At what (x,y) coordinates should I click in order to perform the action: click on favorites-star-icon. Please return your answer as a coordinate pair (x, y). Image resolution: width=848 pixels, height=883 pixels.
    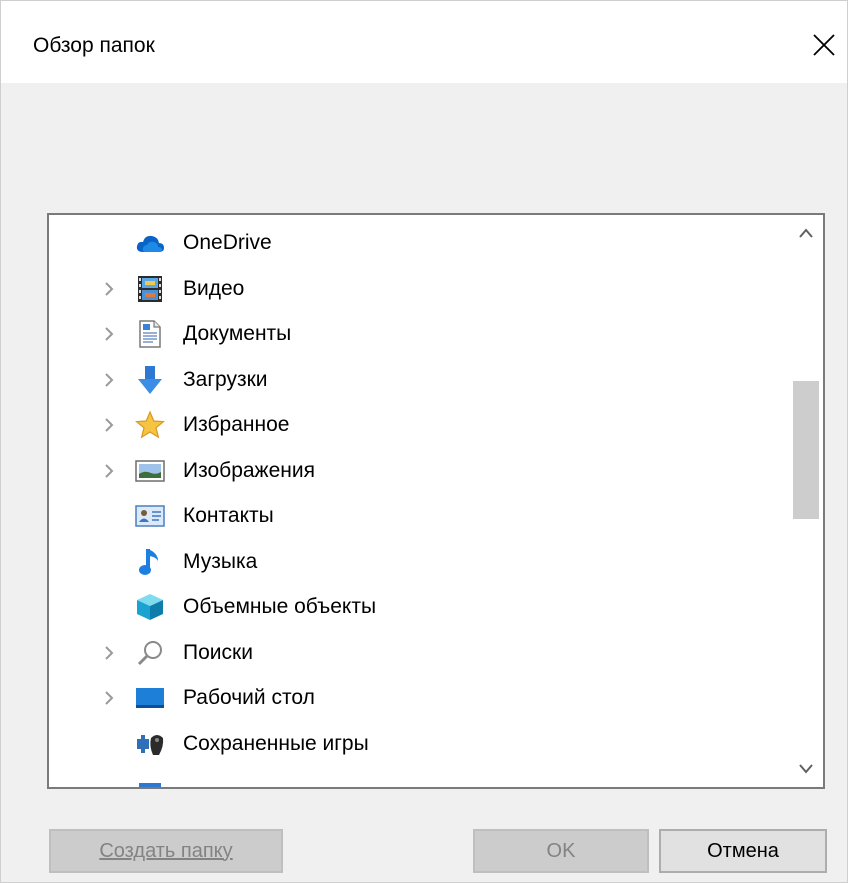
    Looking at the image, I should click on (150, 425).